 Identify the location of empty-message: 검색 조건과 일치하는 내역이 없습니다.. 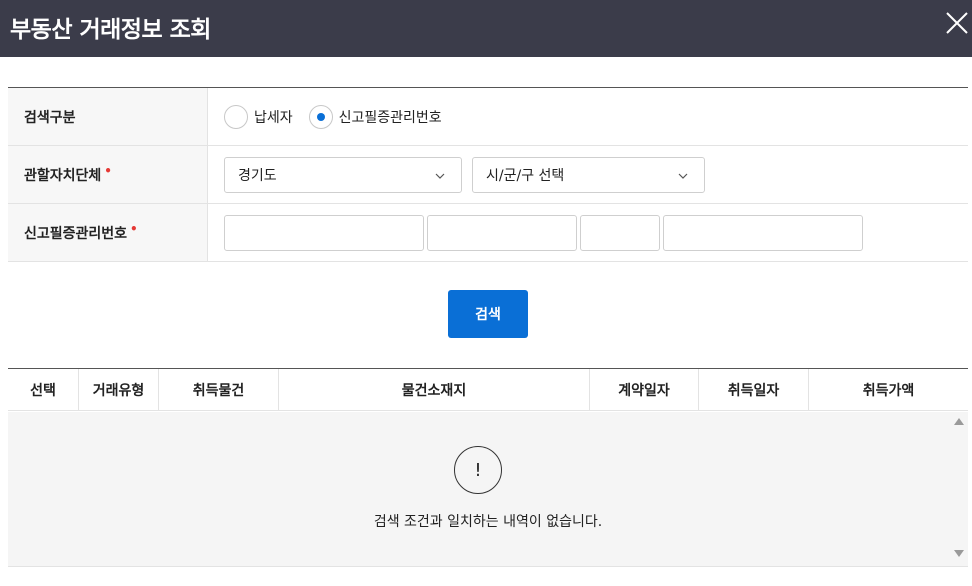
(488, 522).